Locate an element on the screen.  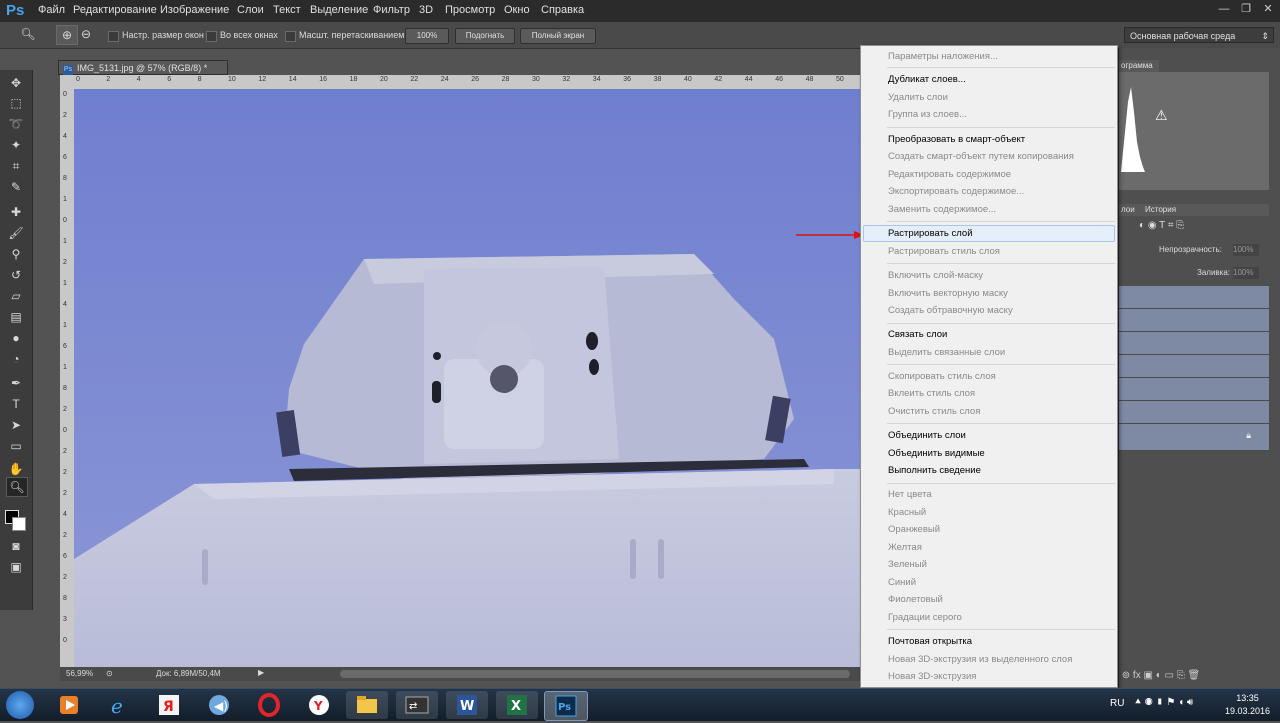
brush-tool-icon: 🖌︎ is located at coordinates (16, 233).